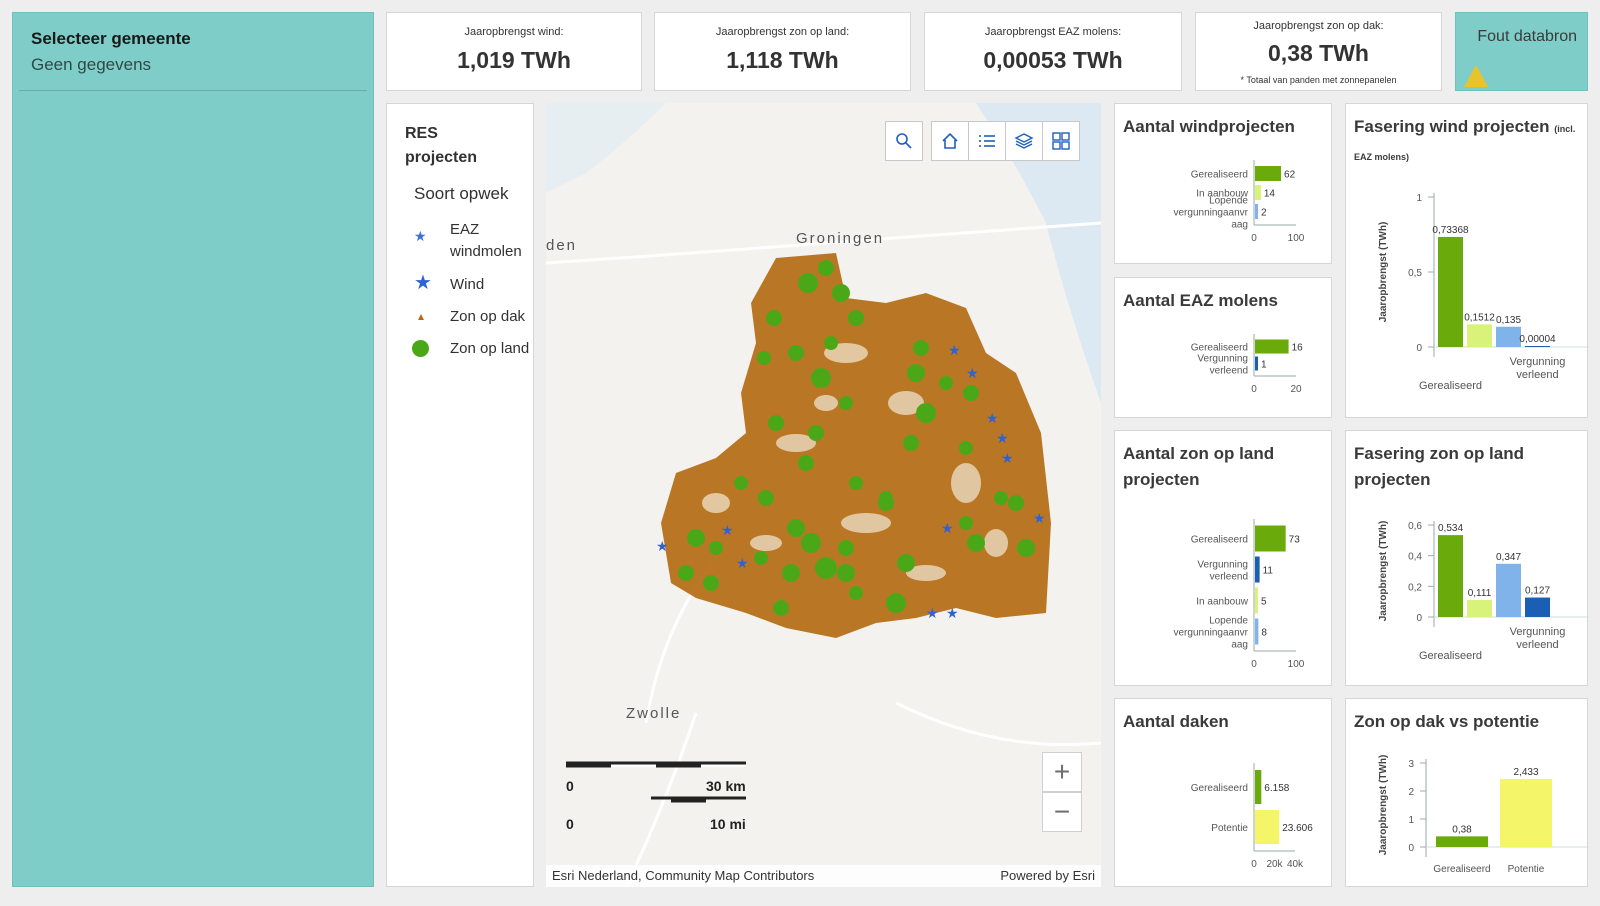 This screenshot has height=906, width=1600. Describe the element at coordinates (1538, 632) in the screenshot. I see `x-tick-label: Vergunning` at that location.